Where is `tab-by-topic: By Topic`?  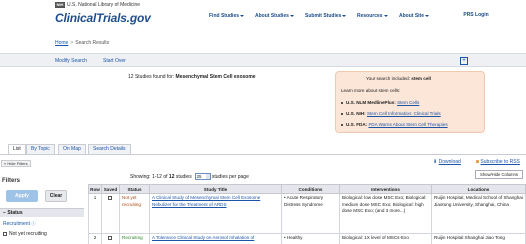
tab-by-topic: By Topic is located at coordinates (40, 149).